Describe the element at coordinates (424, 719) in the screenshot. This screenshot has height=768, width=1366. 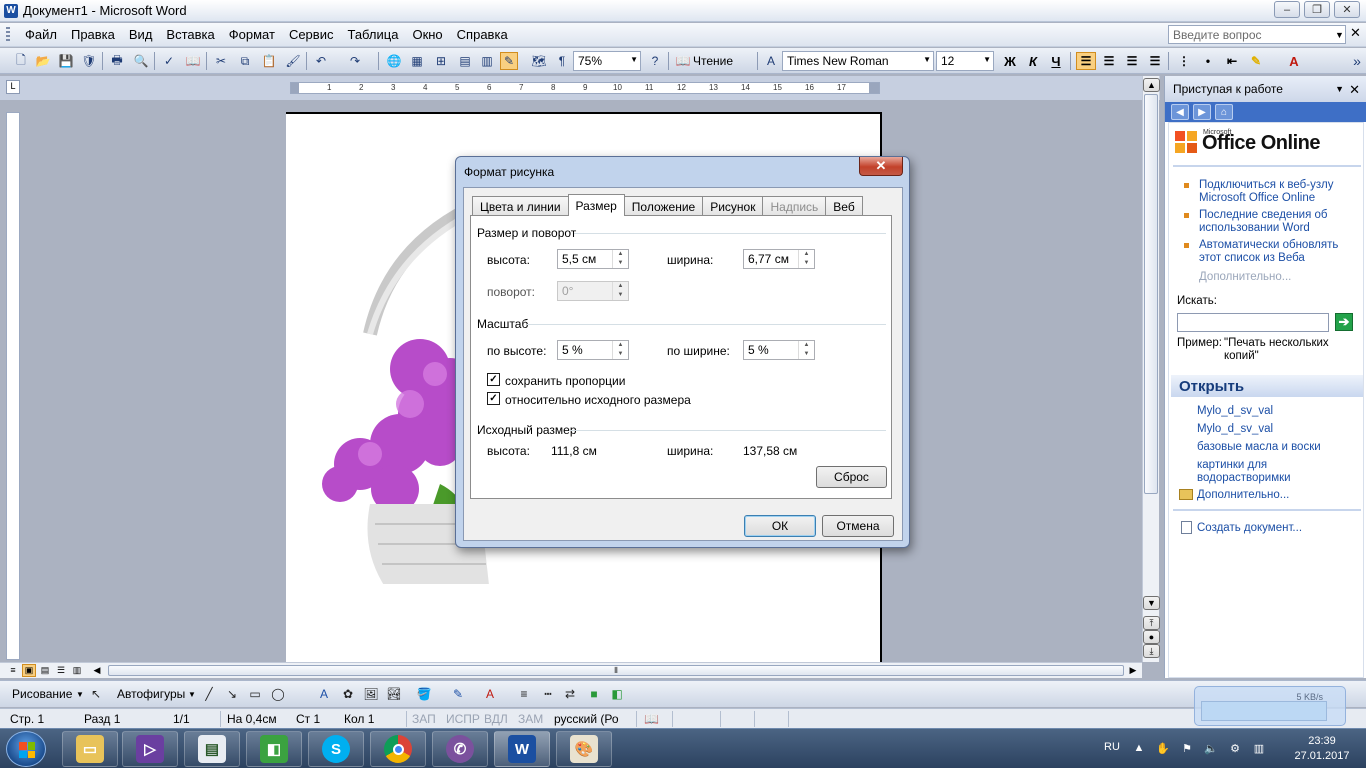
I see `status-record: ЗАП` at that location.